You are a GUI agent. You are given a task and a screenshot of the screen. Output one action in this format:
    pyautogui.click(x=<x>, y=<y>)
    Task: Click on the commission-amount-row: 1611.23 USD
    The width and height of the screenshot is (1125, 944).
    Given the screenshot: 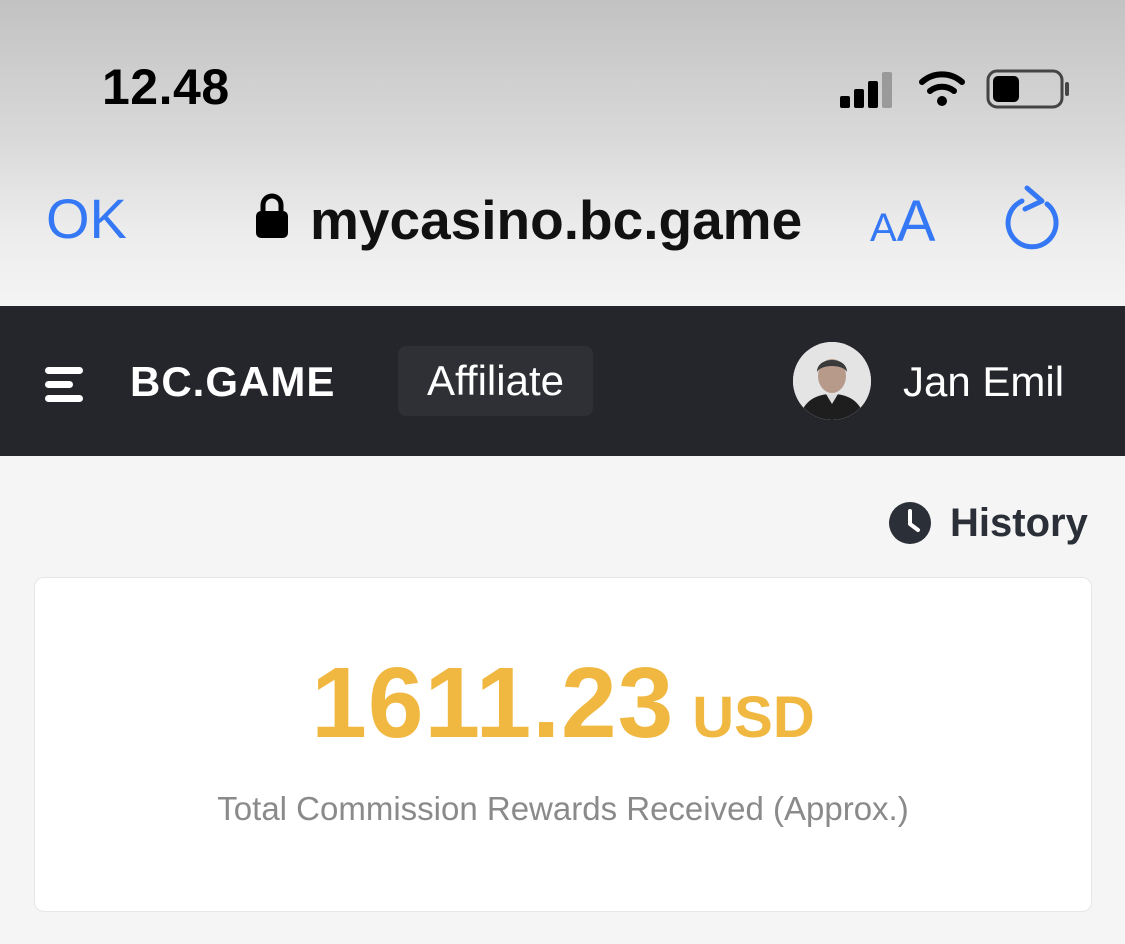 What is the action you would take?
    pyautogui.click(x=563, y=703)
    